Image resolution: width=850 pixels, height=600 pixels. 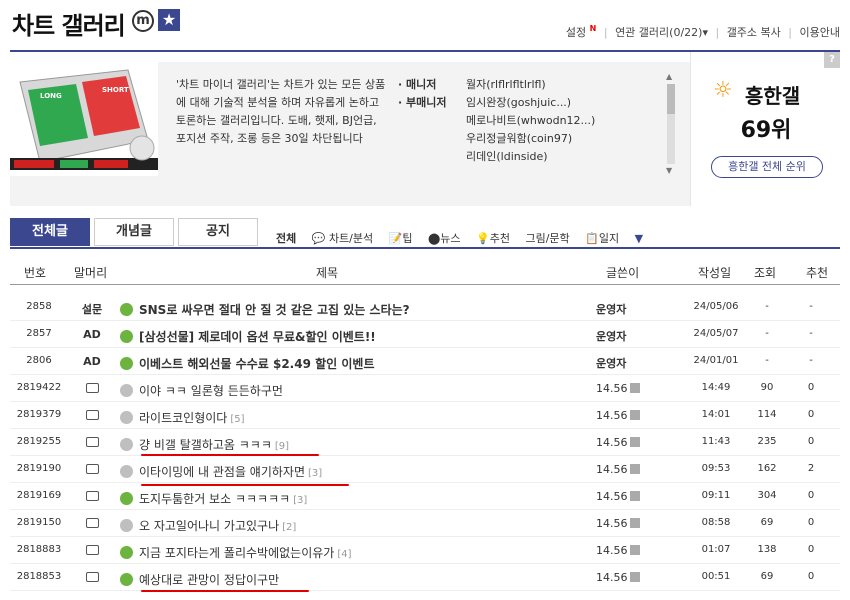 What do you see at coordinates (237, 419) in the screenshot?
I see `comment-count: [5]` at bounding box center [237, 419].